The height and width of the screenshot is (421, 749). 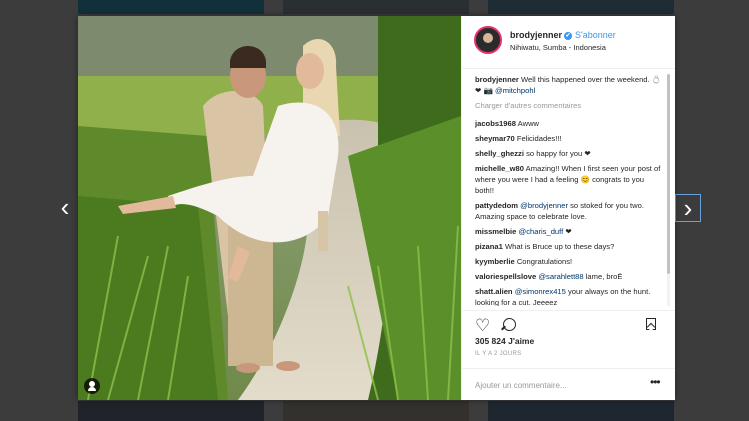 I want to click on likes-count: 305 824 J'aime, so click(x=504, y=341).